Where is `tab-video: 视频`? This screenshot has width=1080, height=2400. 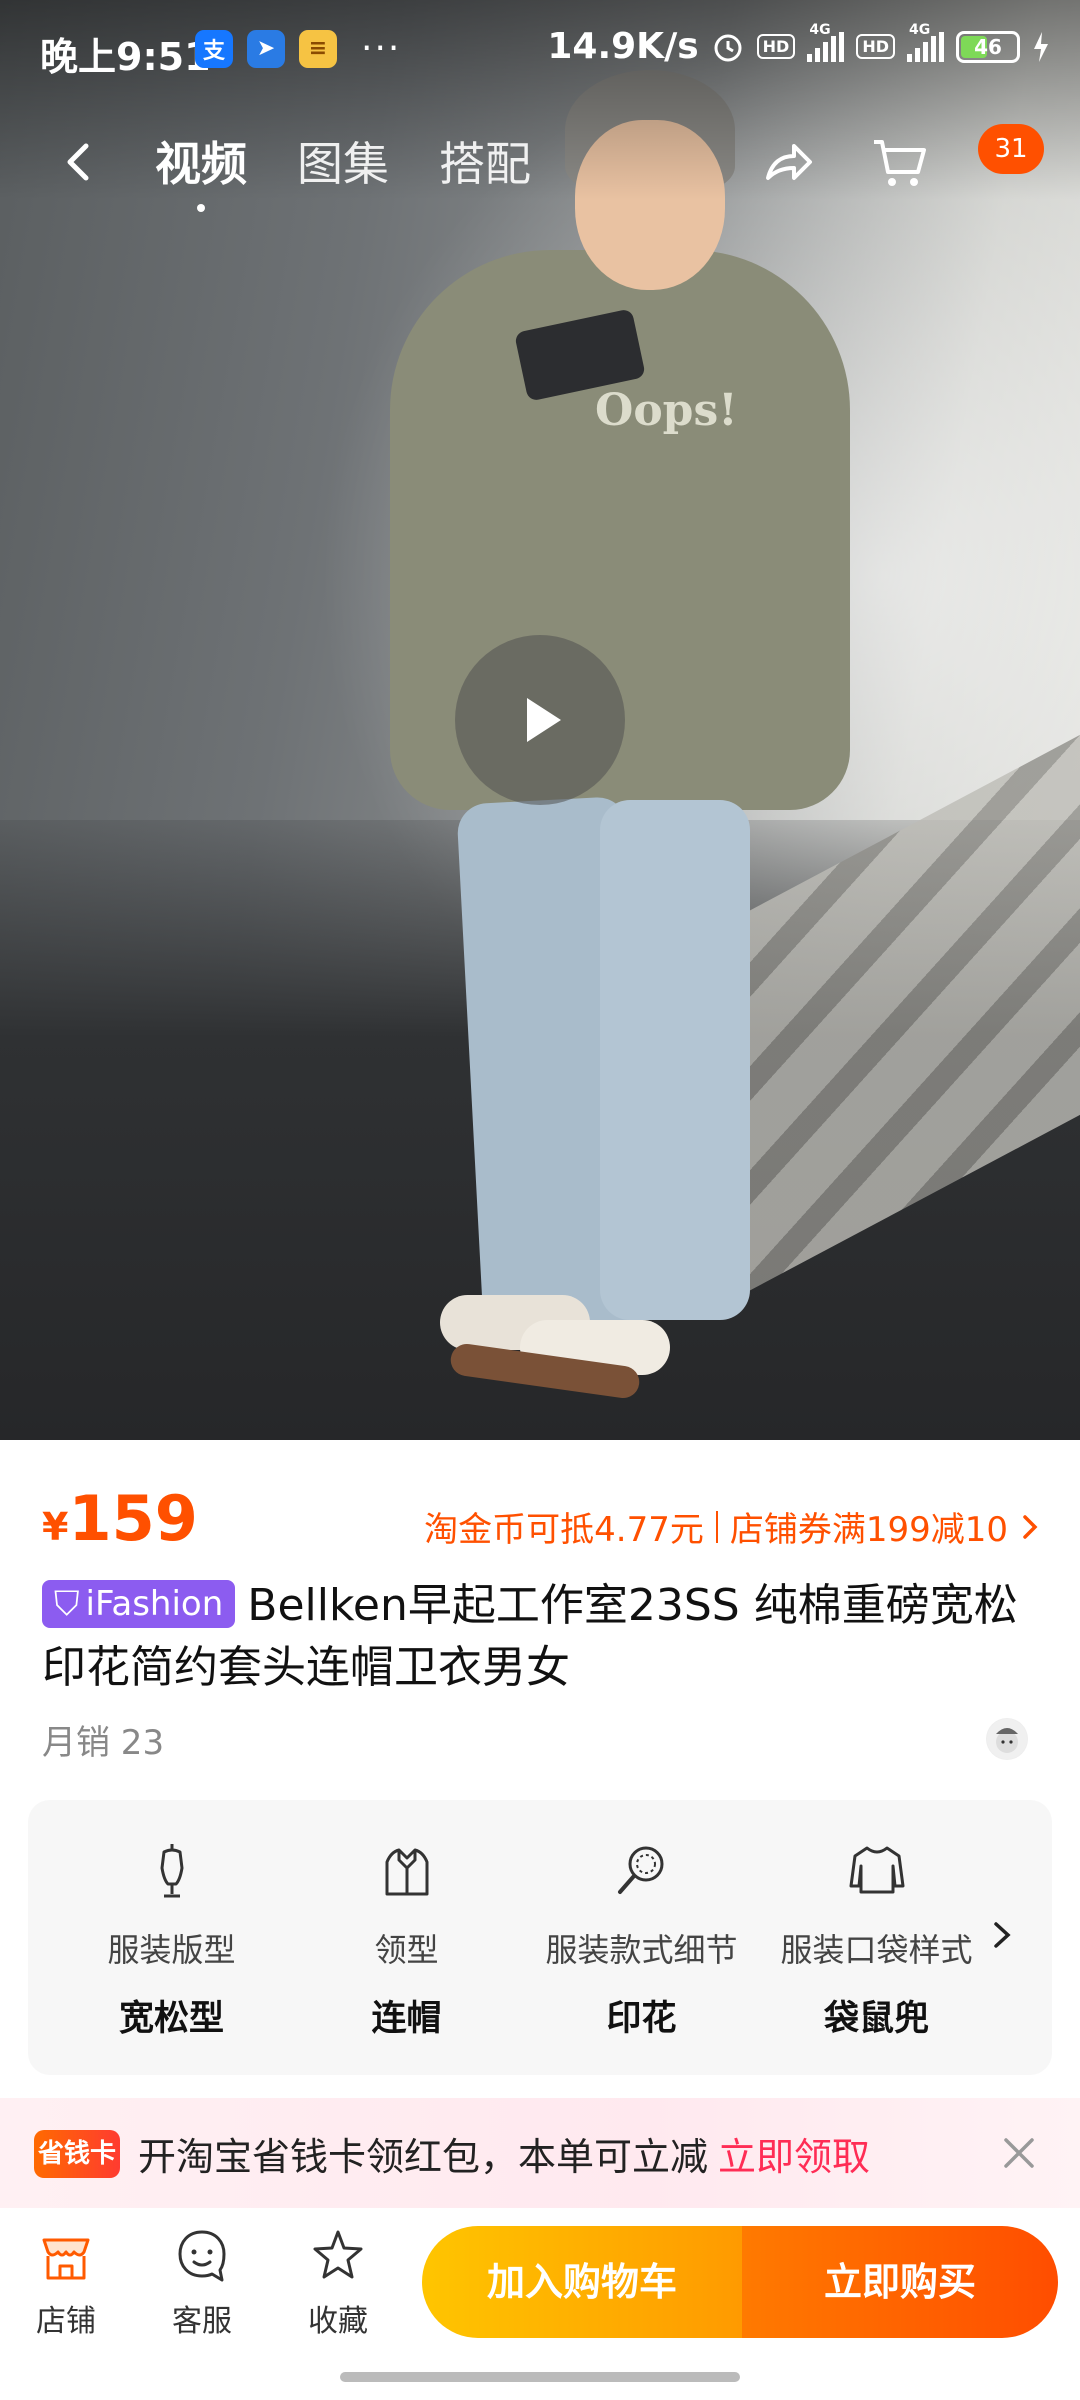 tab-video: 视频 is located at coordinates (201, 161).